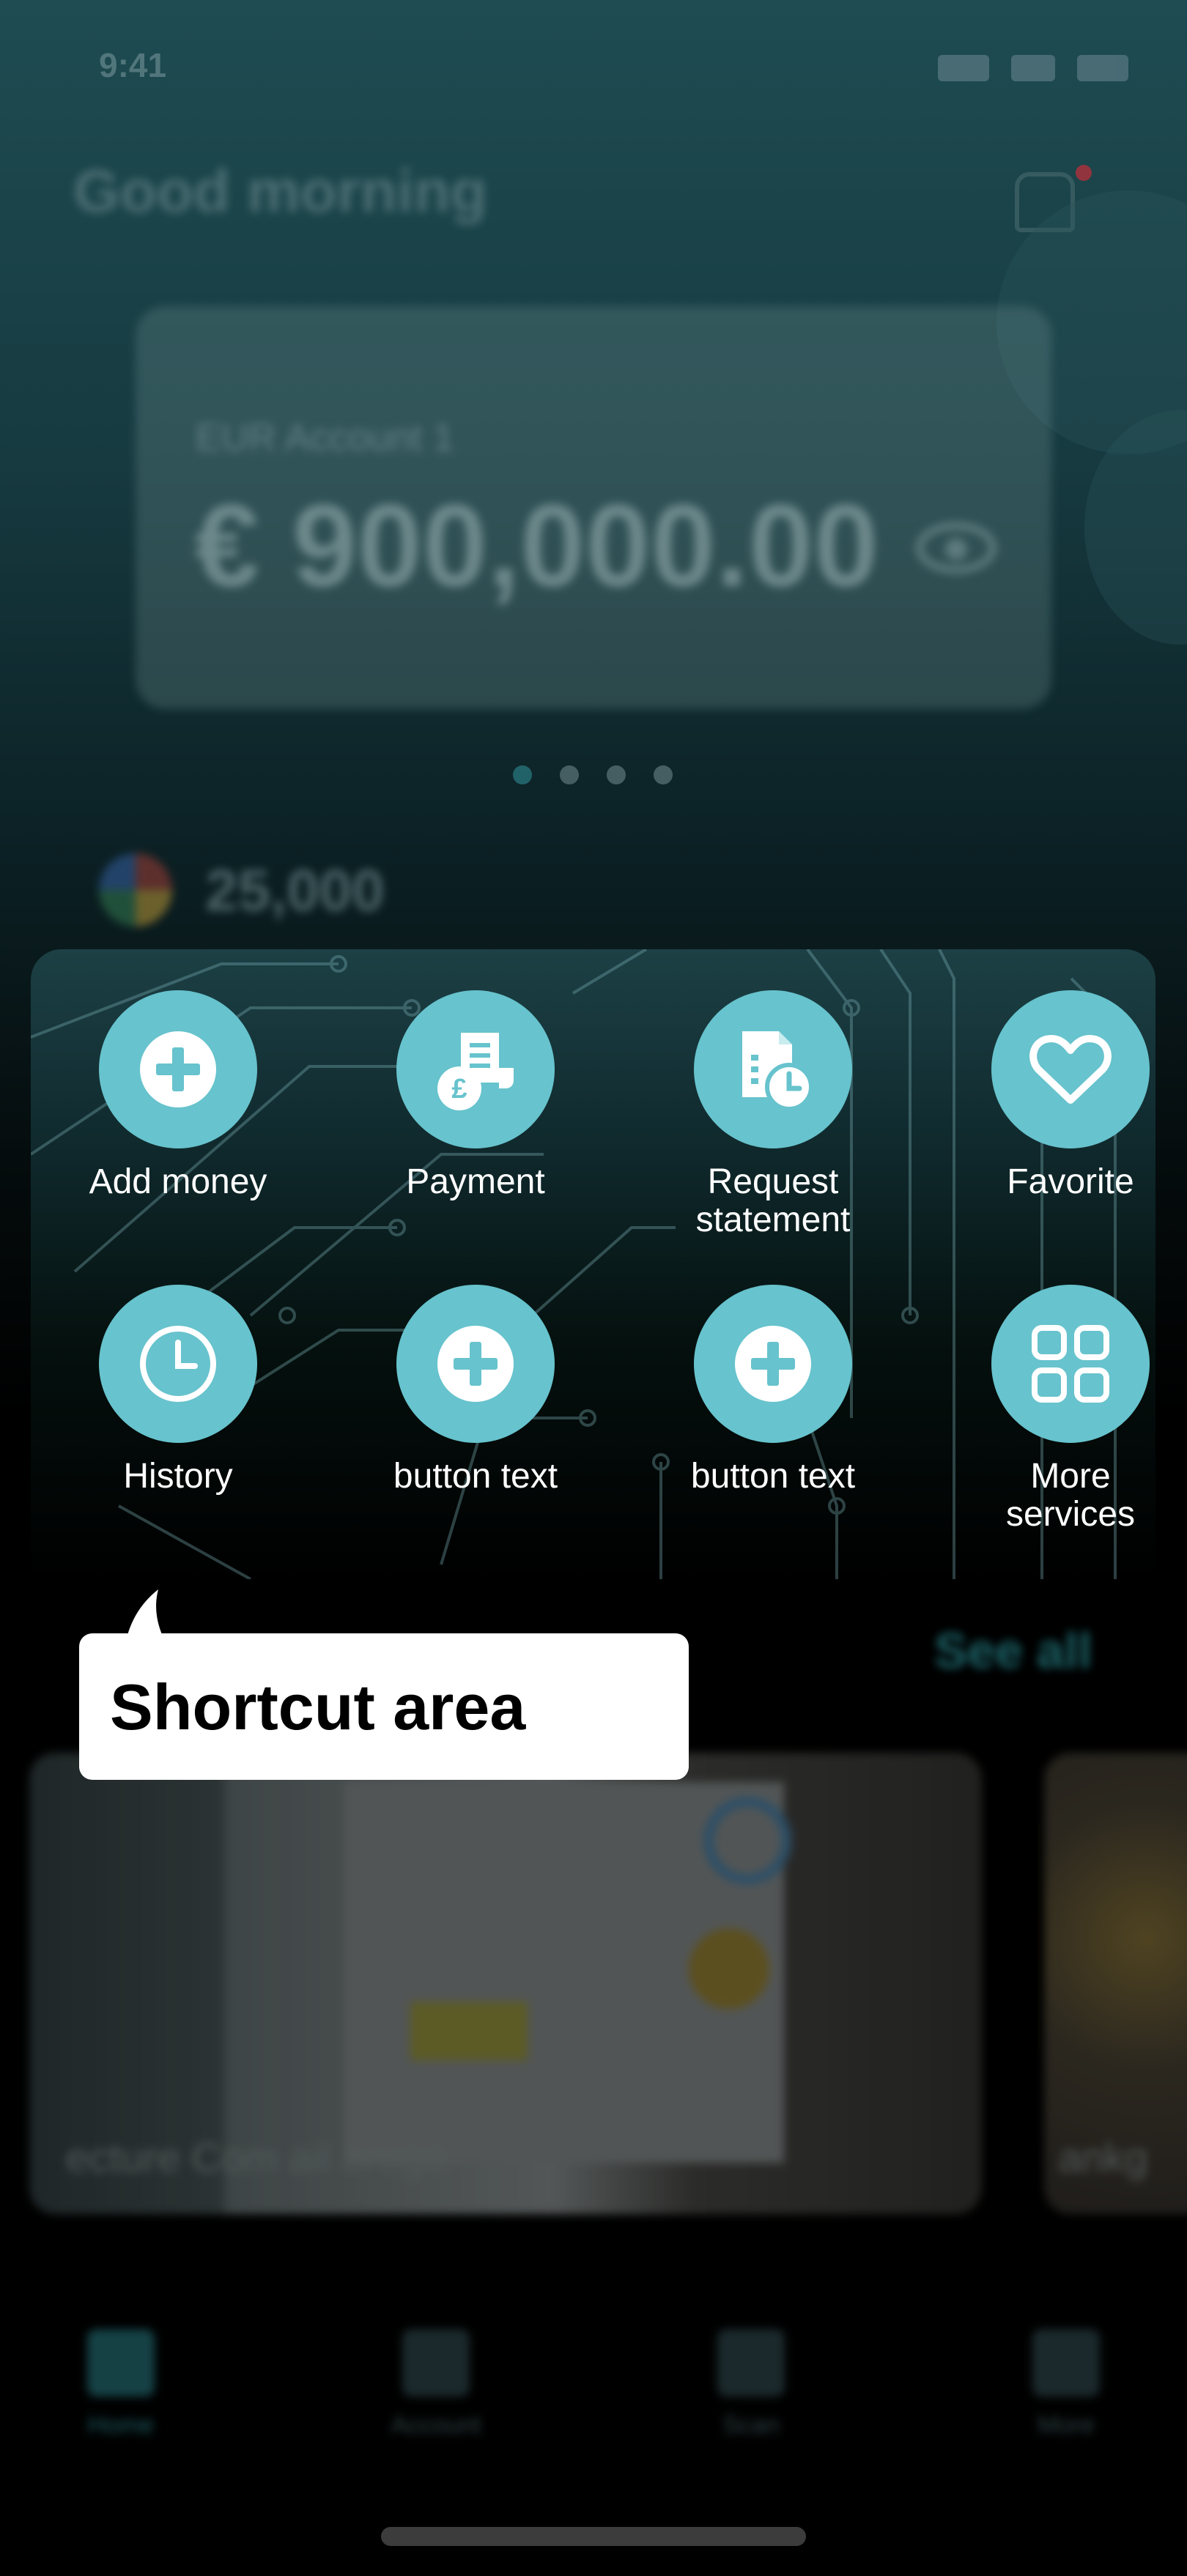 The height and width of the screenshot is (2576, 1187). Describe the element at coordinates (505, 1983) in the screenshot. I see `promo-card: ecture Com ail broga` at that location.